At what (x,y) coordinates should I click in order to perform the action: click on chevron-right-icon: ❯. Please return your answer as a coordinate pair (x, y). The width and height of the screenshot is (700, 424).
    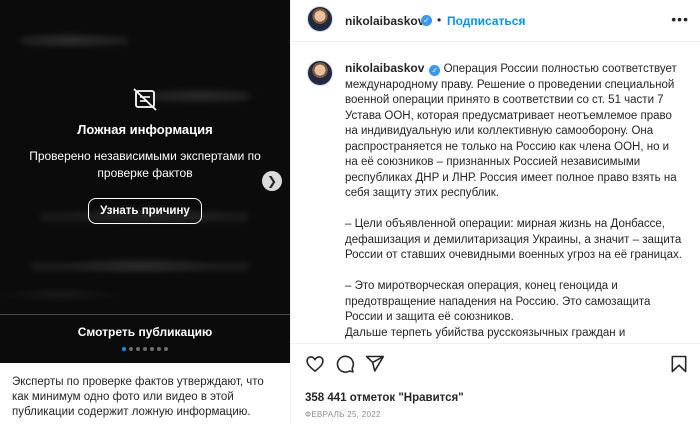
    Looking at the image, I should click on (272, 181).